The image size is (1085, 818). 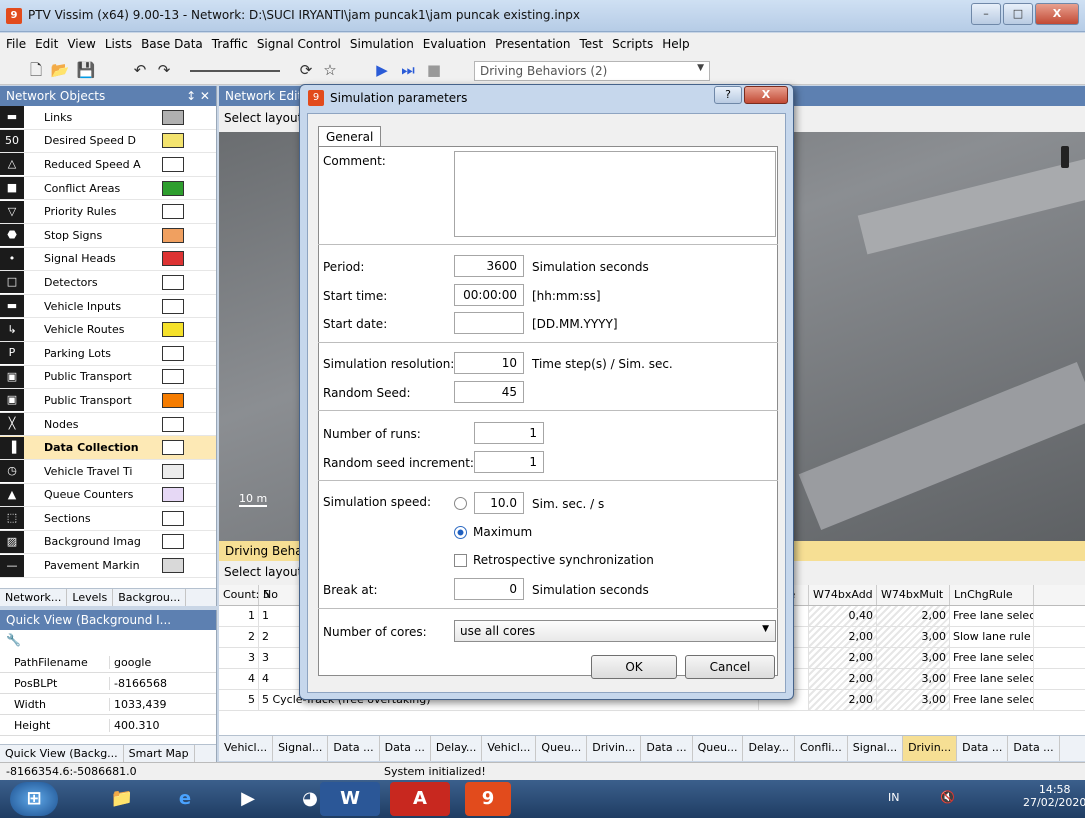 What do you see at coordinates (108, 307) in the screenshot?
I see `network-object-vehicle-inputs: ▬ Vehicle Inputs` at bounding box center [108, 307].